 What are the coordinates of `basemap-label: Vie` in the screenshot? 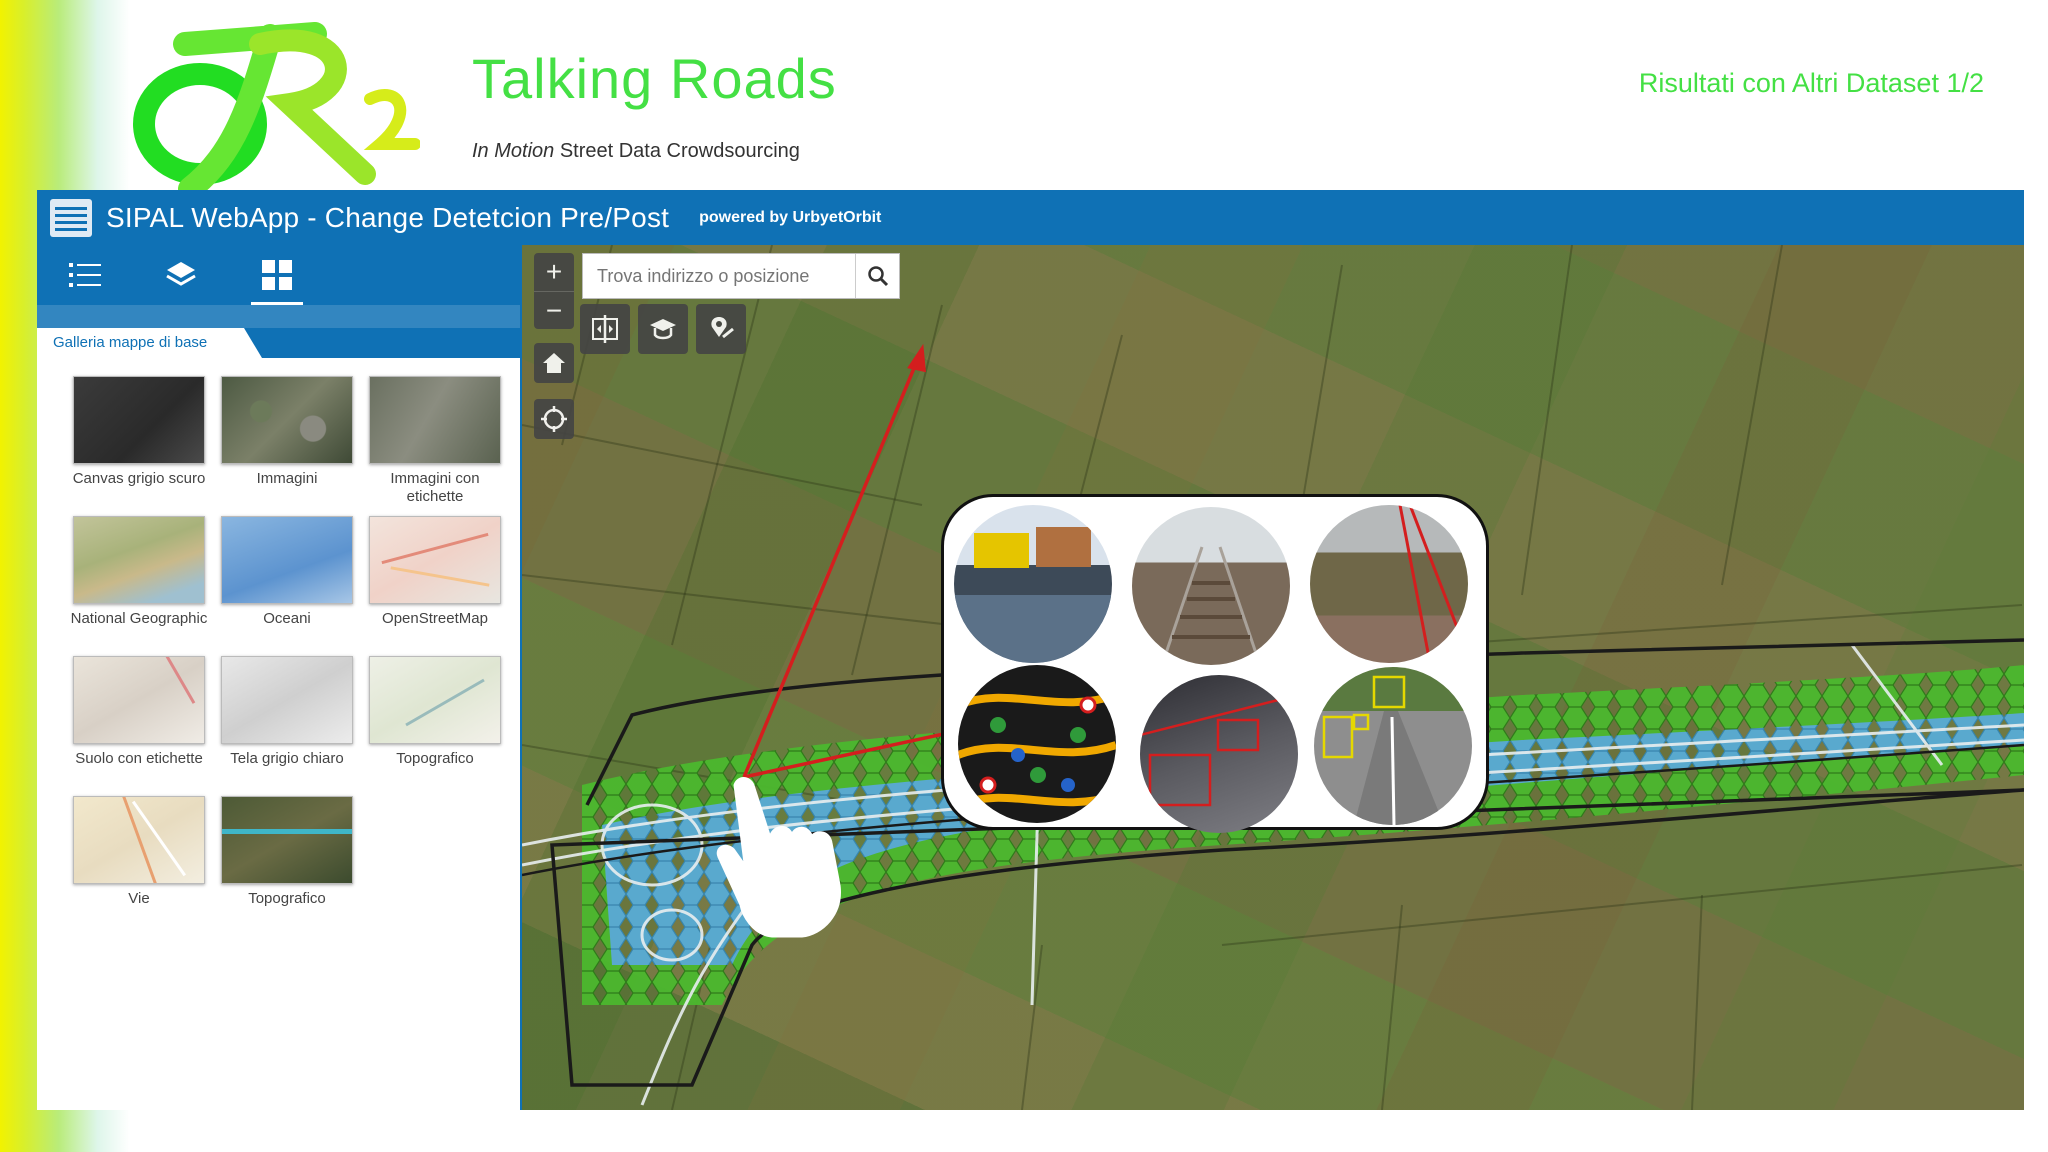 It's located at (139, 898).